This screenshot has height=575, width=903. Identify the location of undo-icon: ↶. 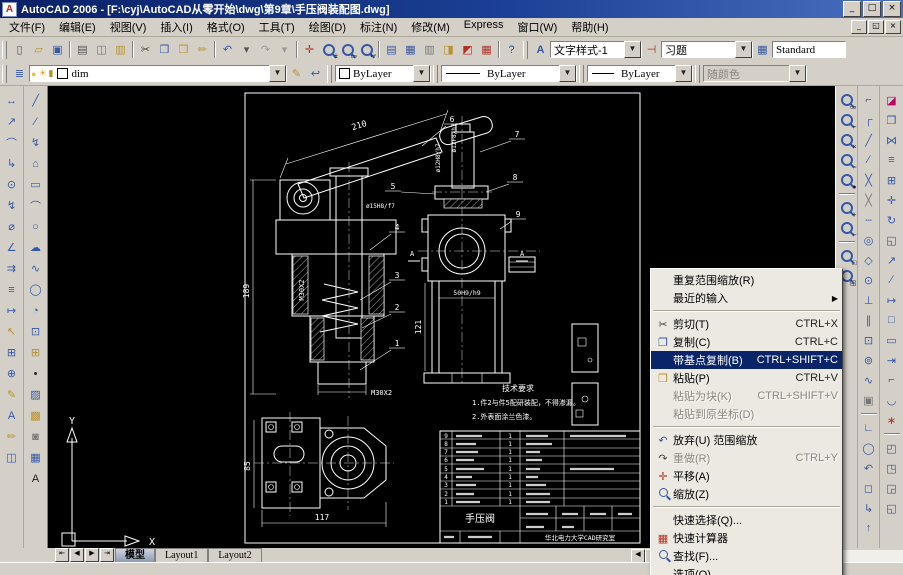
(227, 49).